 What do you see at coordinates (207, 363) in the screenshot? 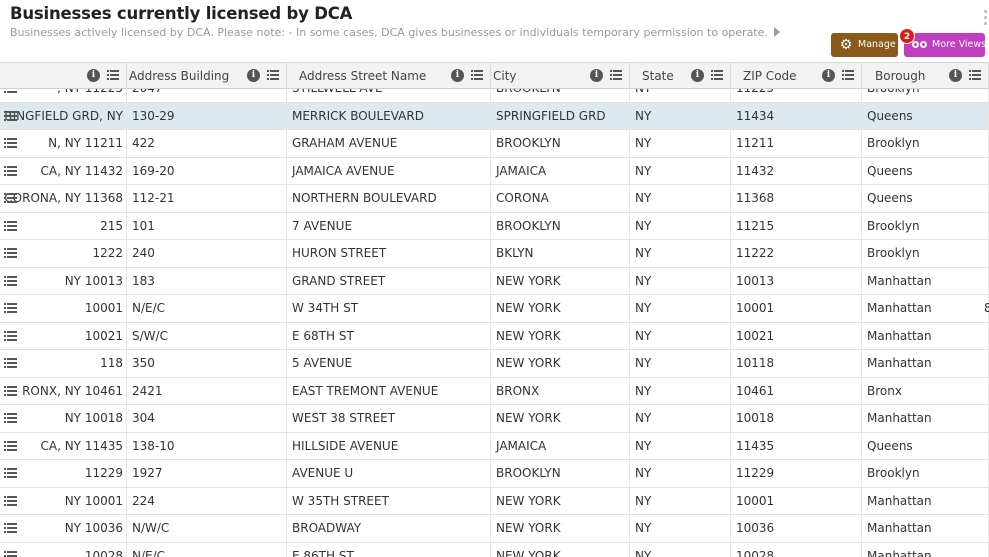
I see `address-building-column-cell: 350` at bounding box center [207, 363].